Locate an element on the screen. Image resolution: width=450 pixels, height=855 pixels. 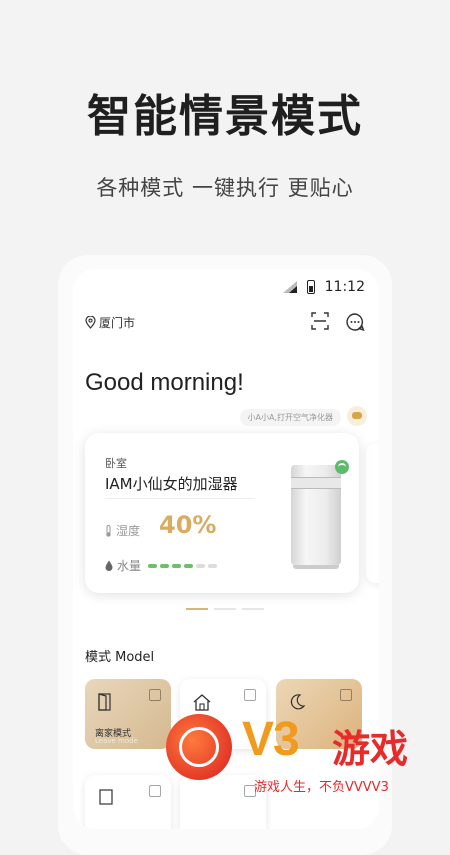
battery-icon is located at coordinates (310, 287).